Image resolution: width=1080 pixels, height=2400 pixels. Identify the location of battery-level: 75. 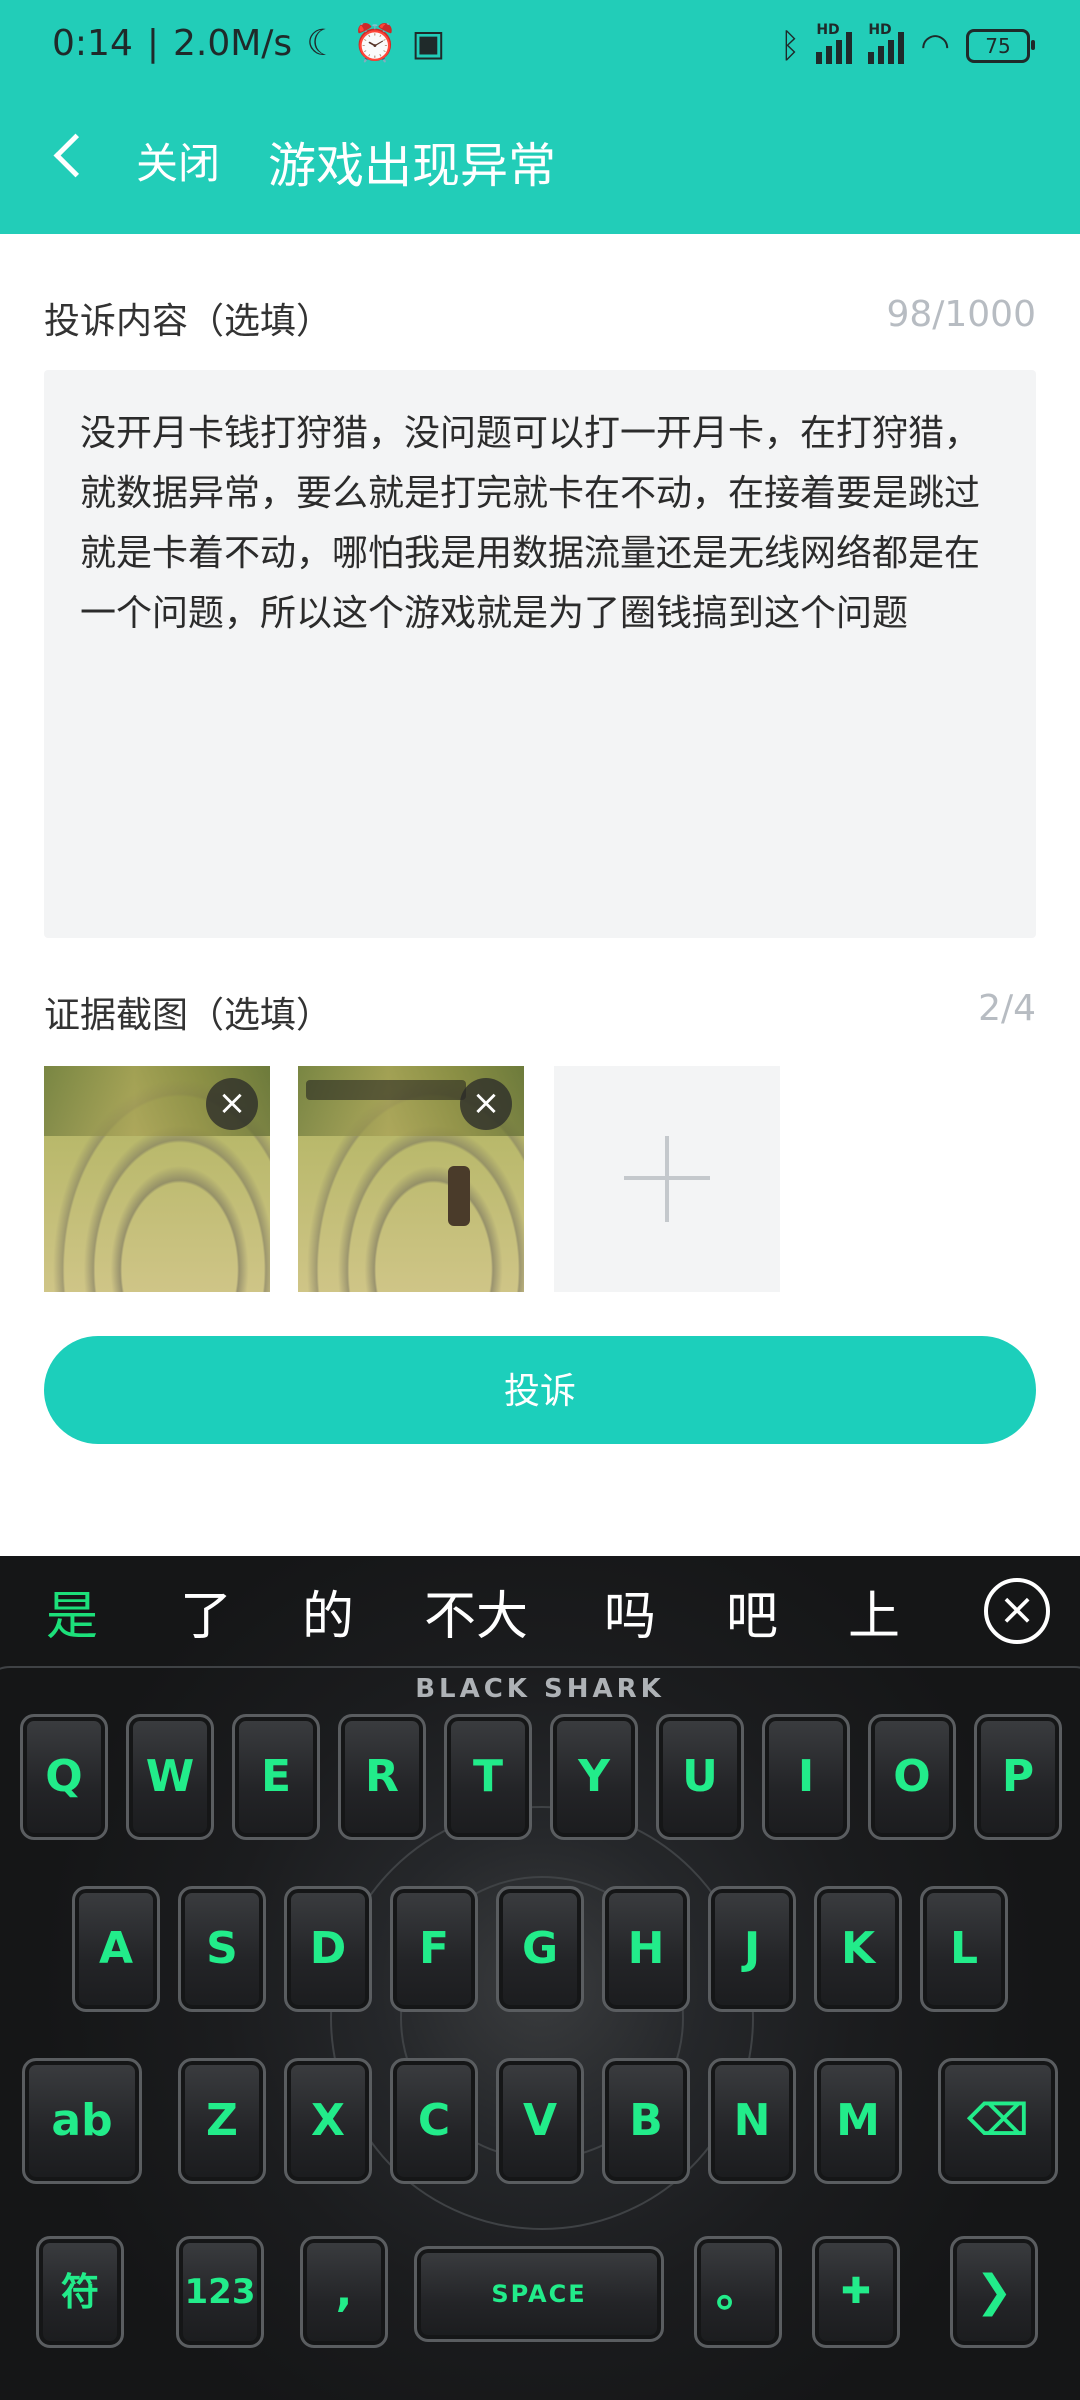
(998, 46).